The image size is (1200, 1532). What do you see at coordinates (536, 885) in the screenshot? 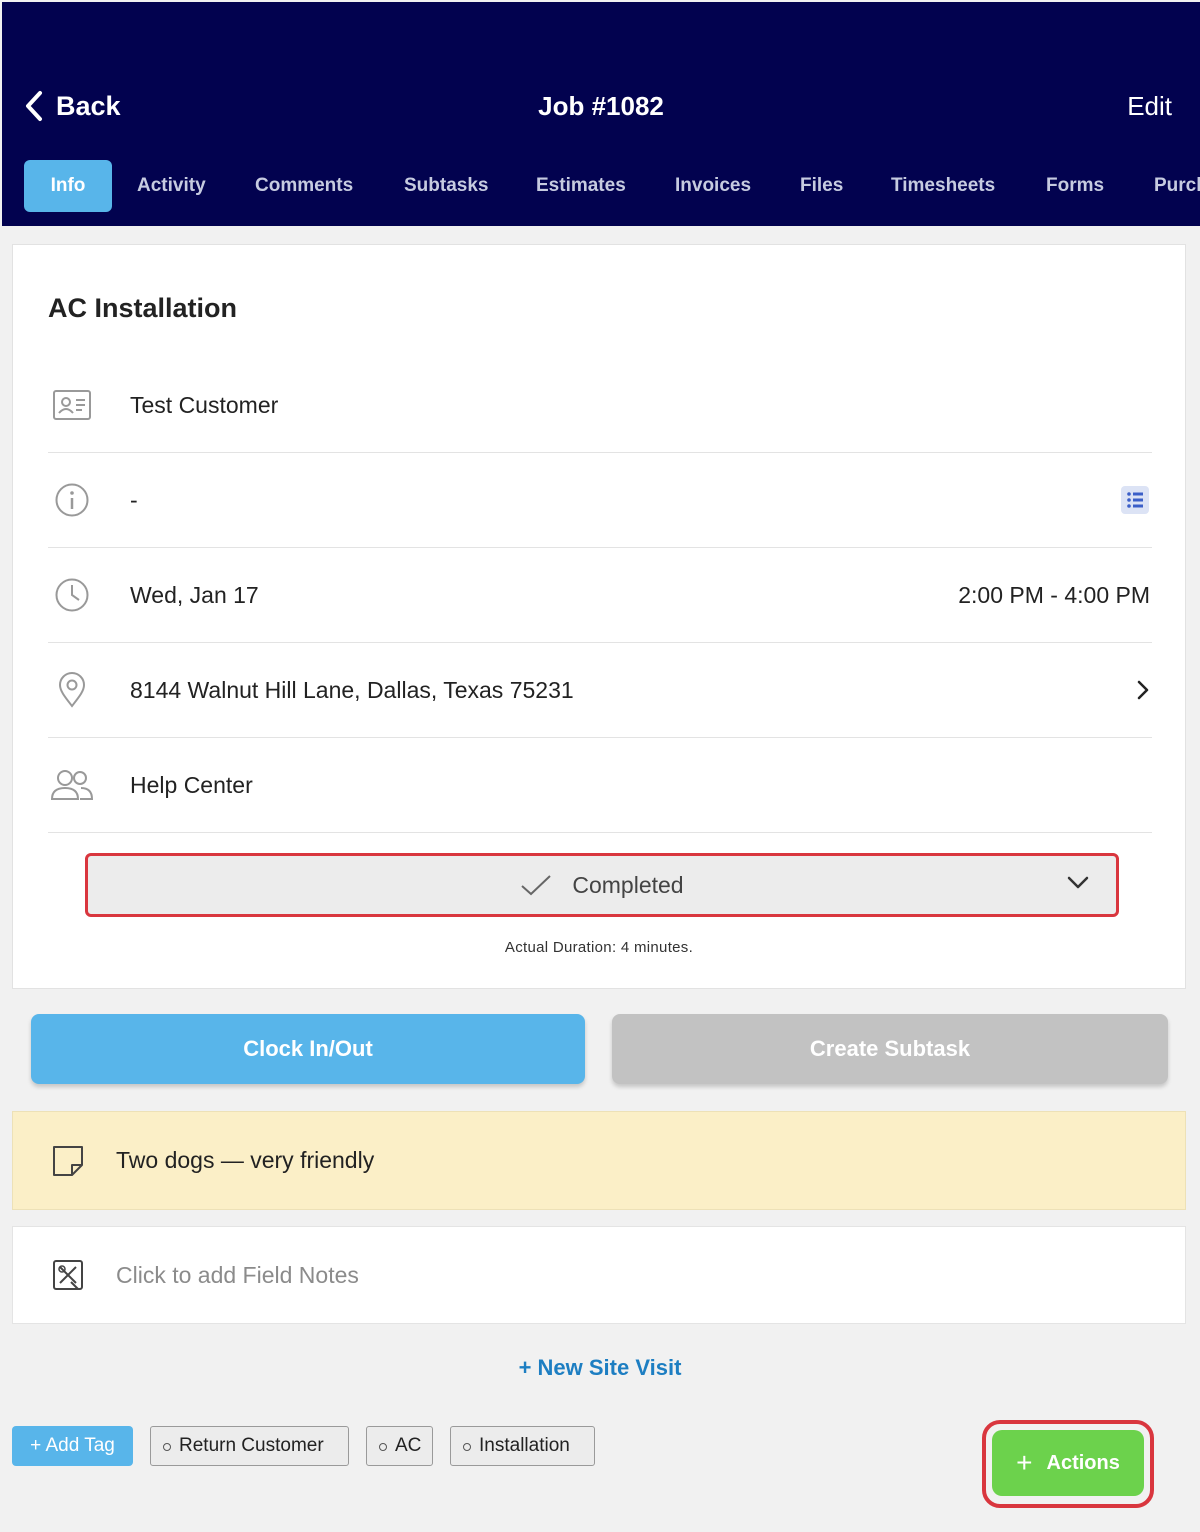
I see `checkmark-icon` at bounding box center [536, 885].